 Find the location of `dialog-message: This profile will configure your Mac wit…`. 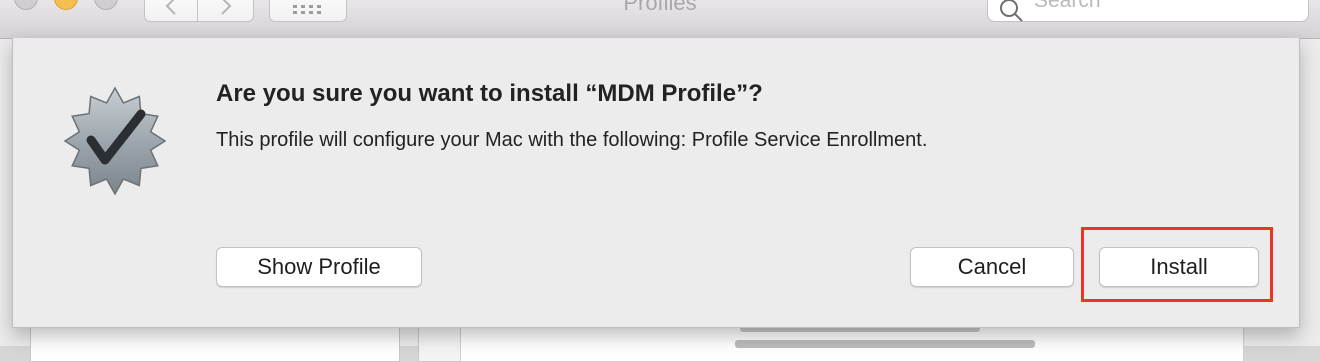

dialog-message: This profile will configure your Mac wit… is located at coordinates (572, 140).